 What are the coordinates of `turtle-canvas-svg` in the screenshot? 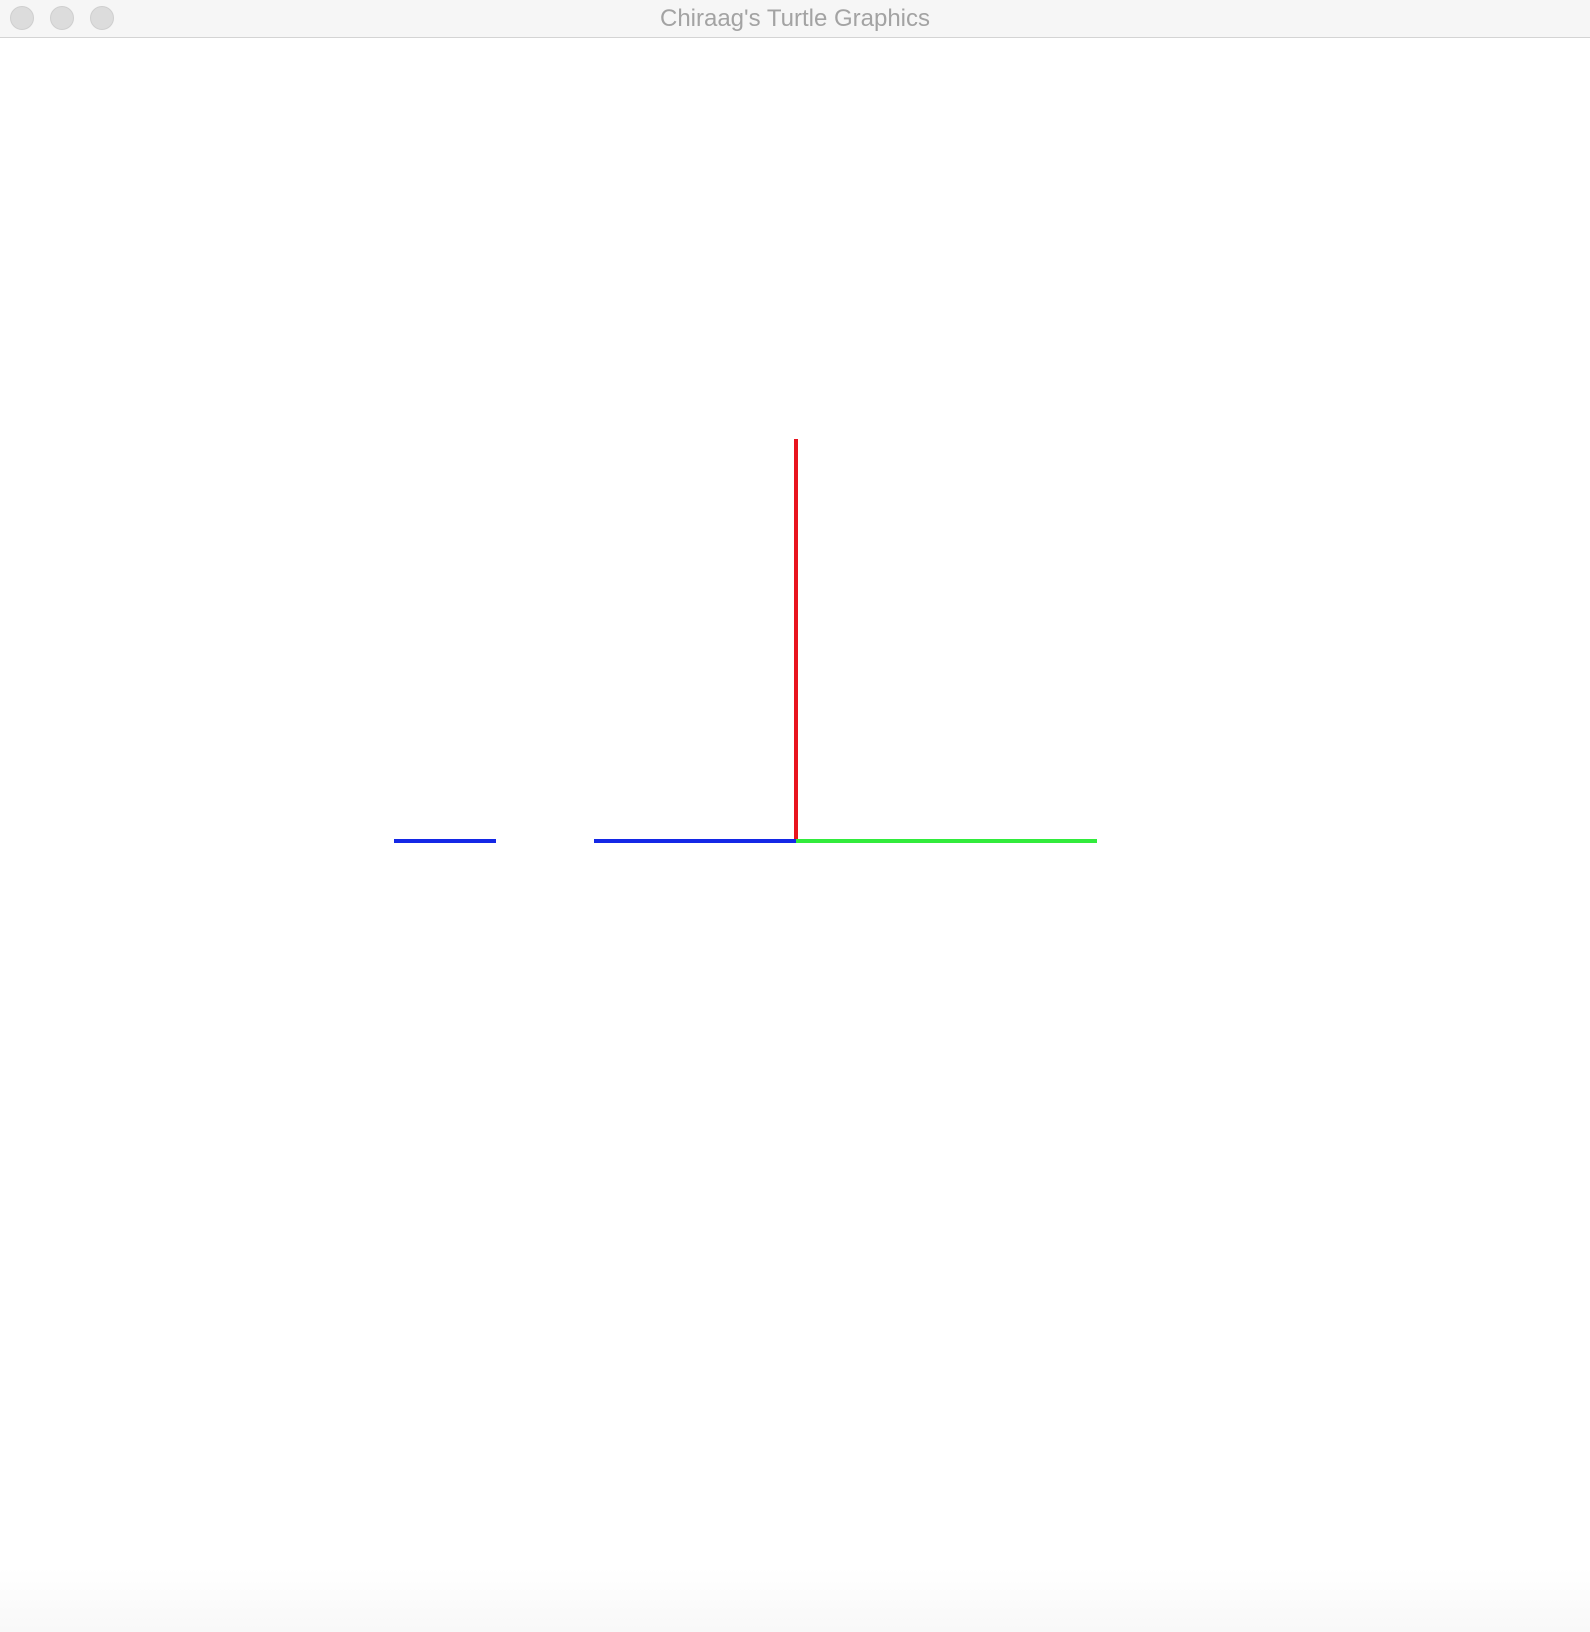 It's located at (745, 641).